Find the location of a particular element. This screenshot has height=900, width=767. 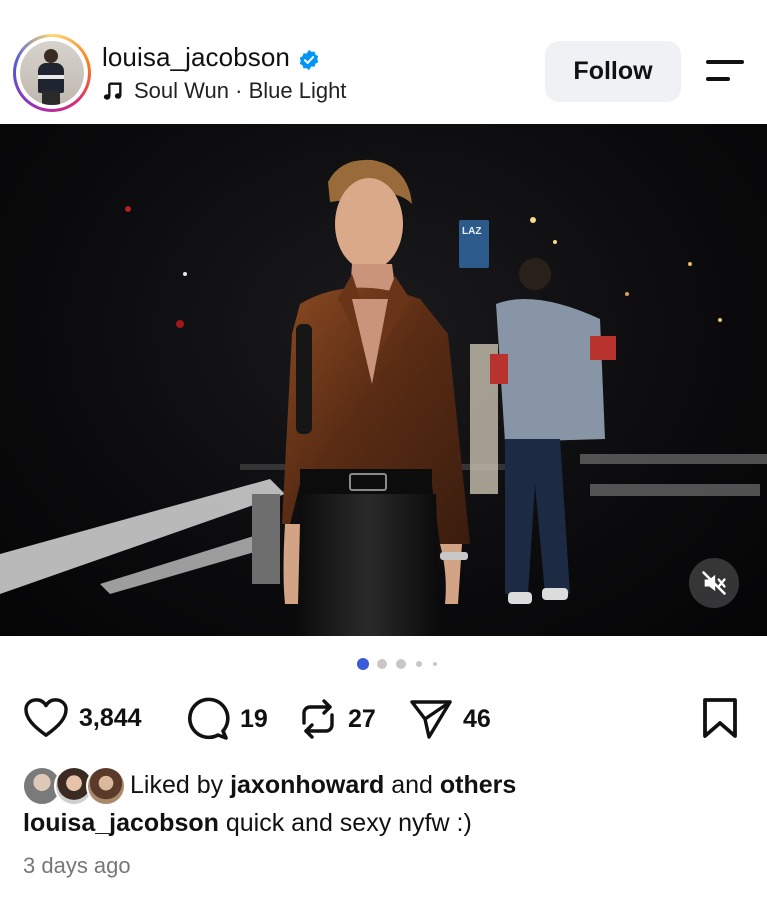

verified-badge-icon is located at coordinates (309, 58).